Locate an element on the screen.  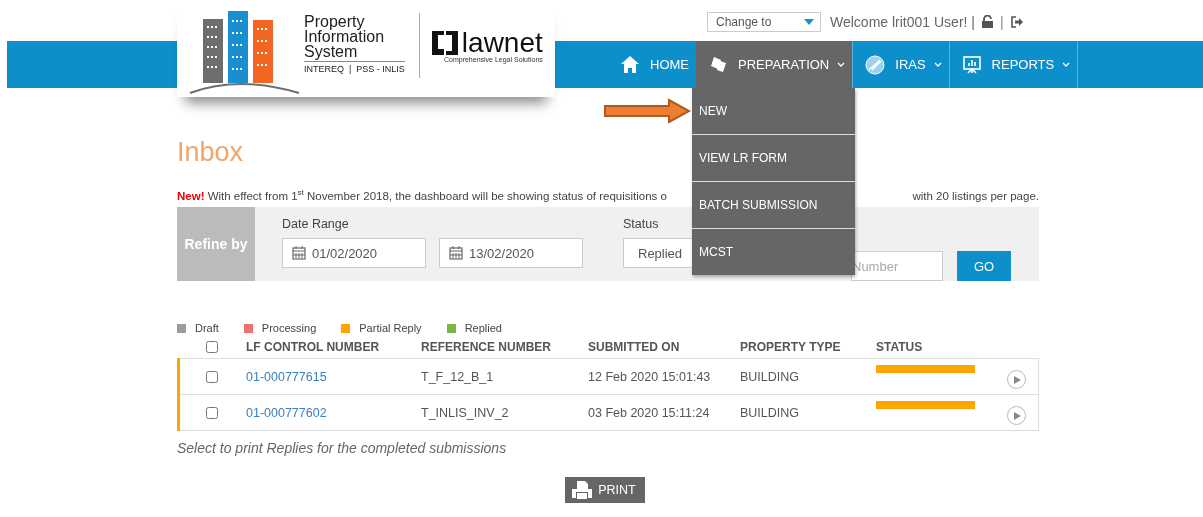
table-cell-text: 12 Feb 2020 15:01:43 is located at coordinates (650, 376).